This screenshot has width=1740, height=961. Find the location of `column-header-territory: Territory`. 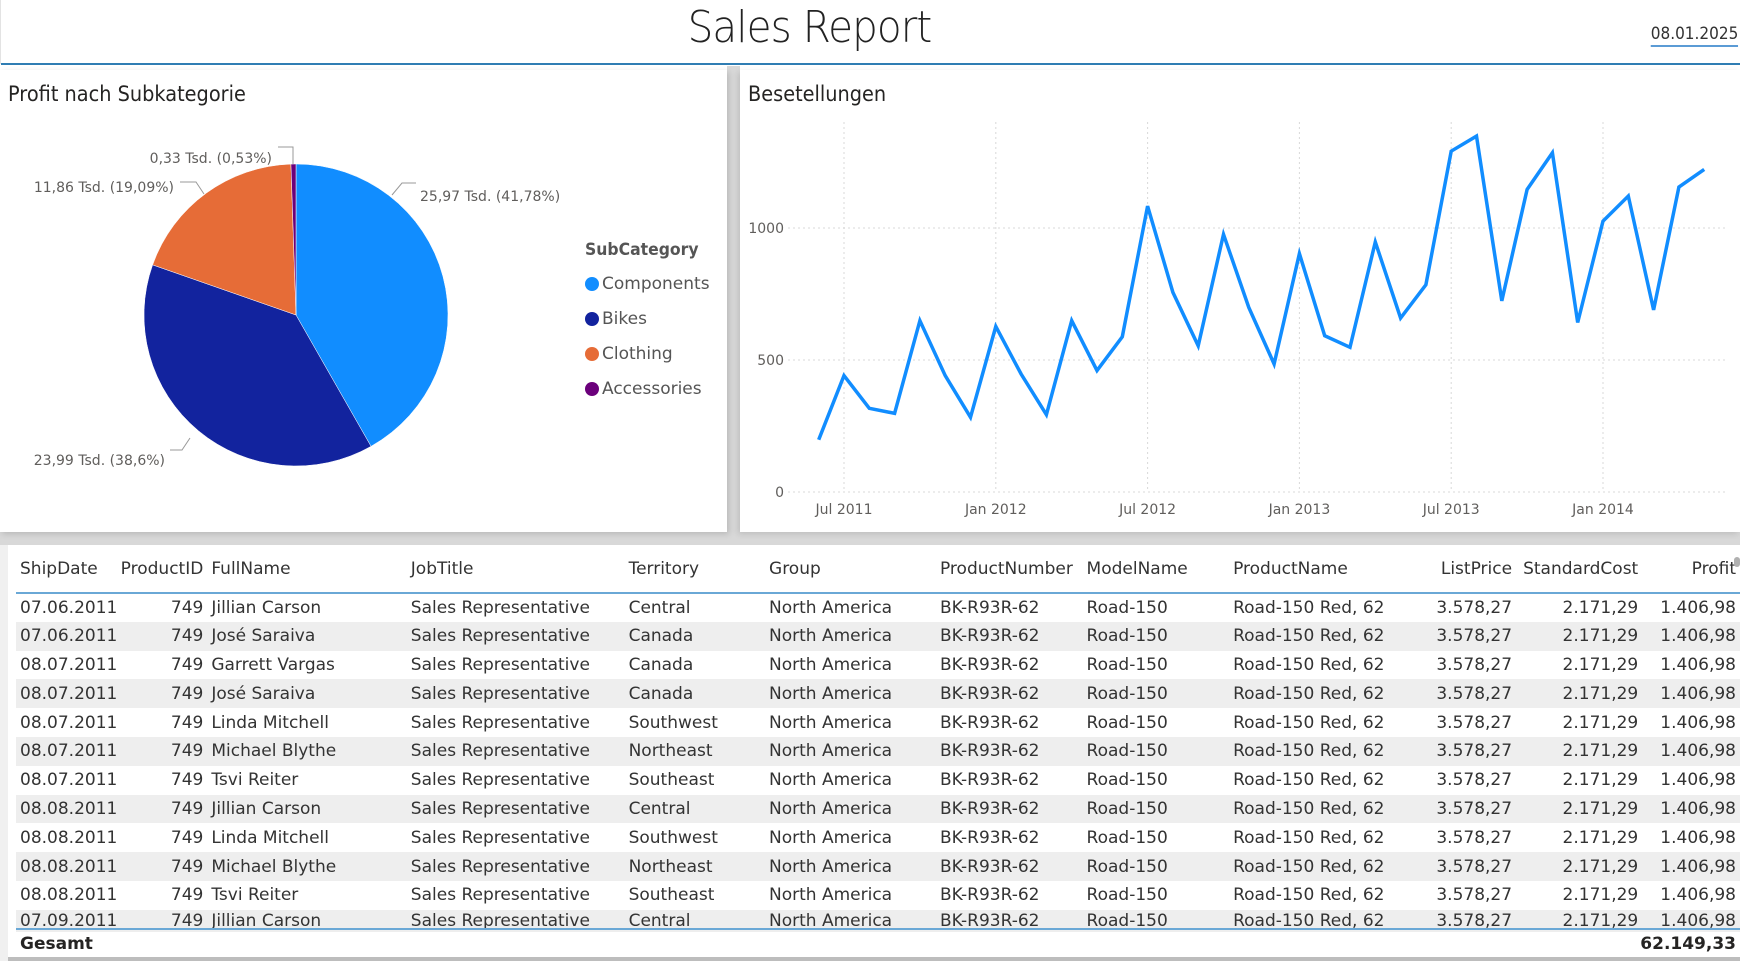

column-header-territory: Territory is located at coordinates (695, 569).